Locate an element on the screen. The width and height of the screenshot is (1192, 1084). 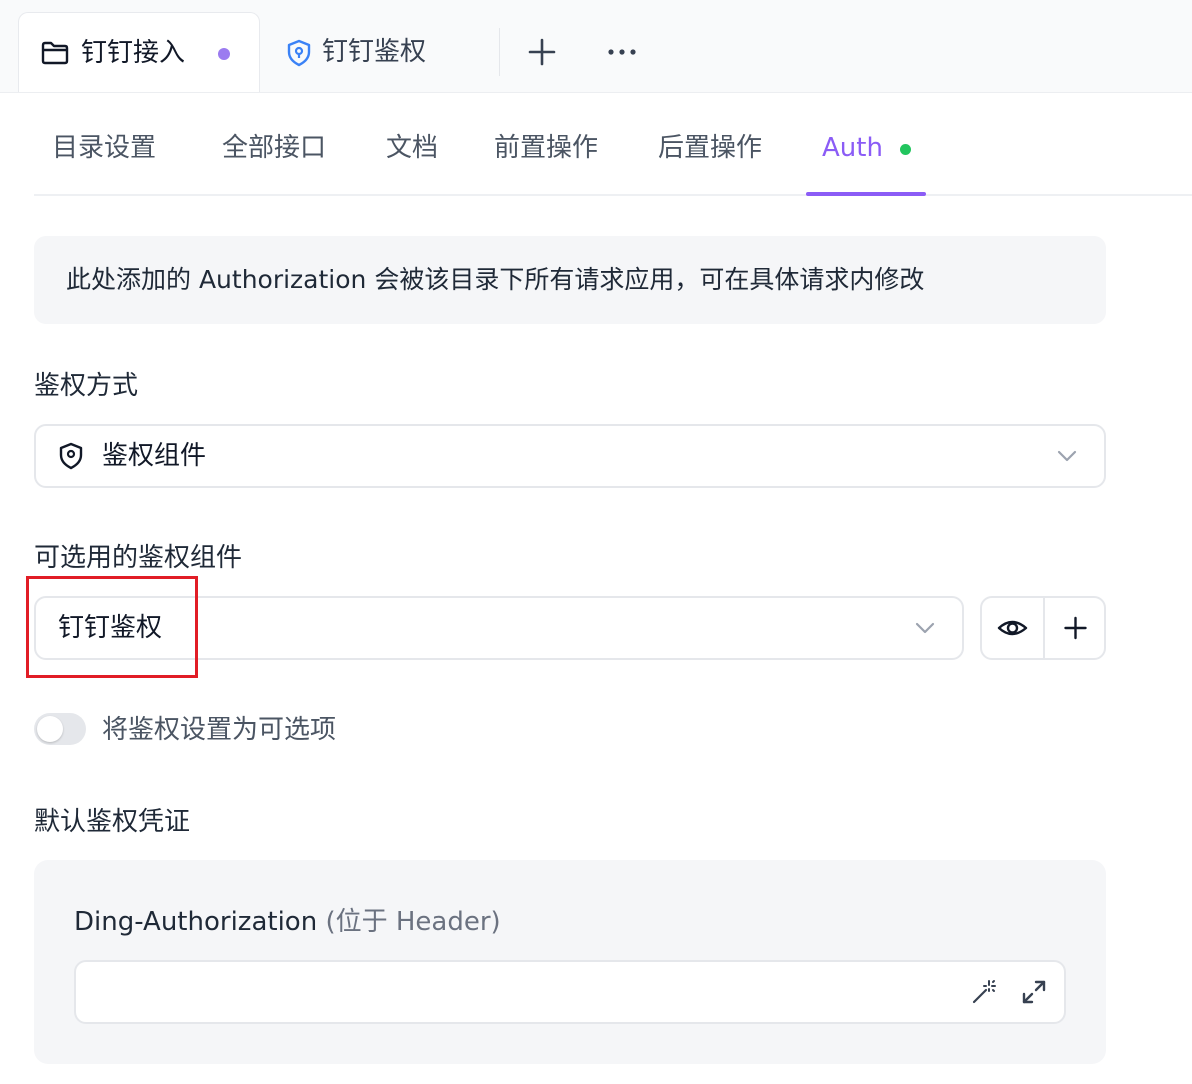
optional-auth-label: 将鉴权设置为可选项 is located at coordinates (219, 730).